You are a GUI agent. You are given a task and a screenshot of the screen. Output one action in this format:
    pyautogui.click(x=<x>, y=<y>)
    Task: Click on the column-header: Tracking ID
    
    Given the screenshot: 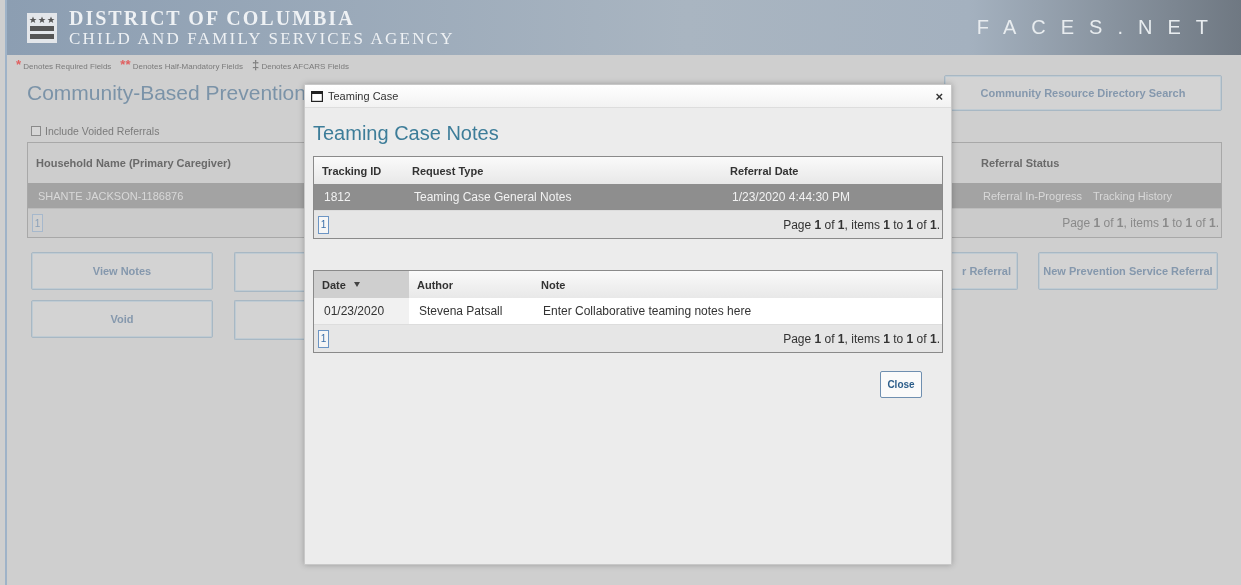 What is the action you would take?
    pyautogui.click(x=359, y=170)
    